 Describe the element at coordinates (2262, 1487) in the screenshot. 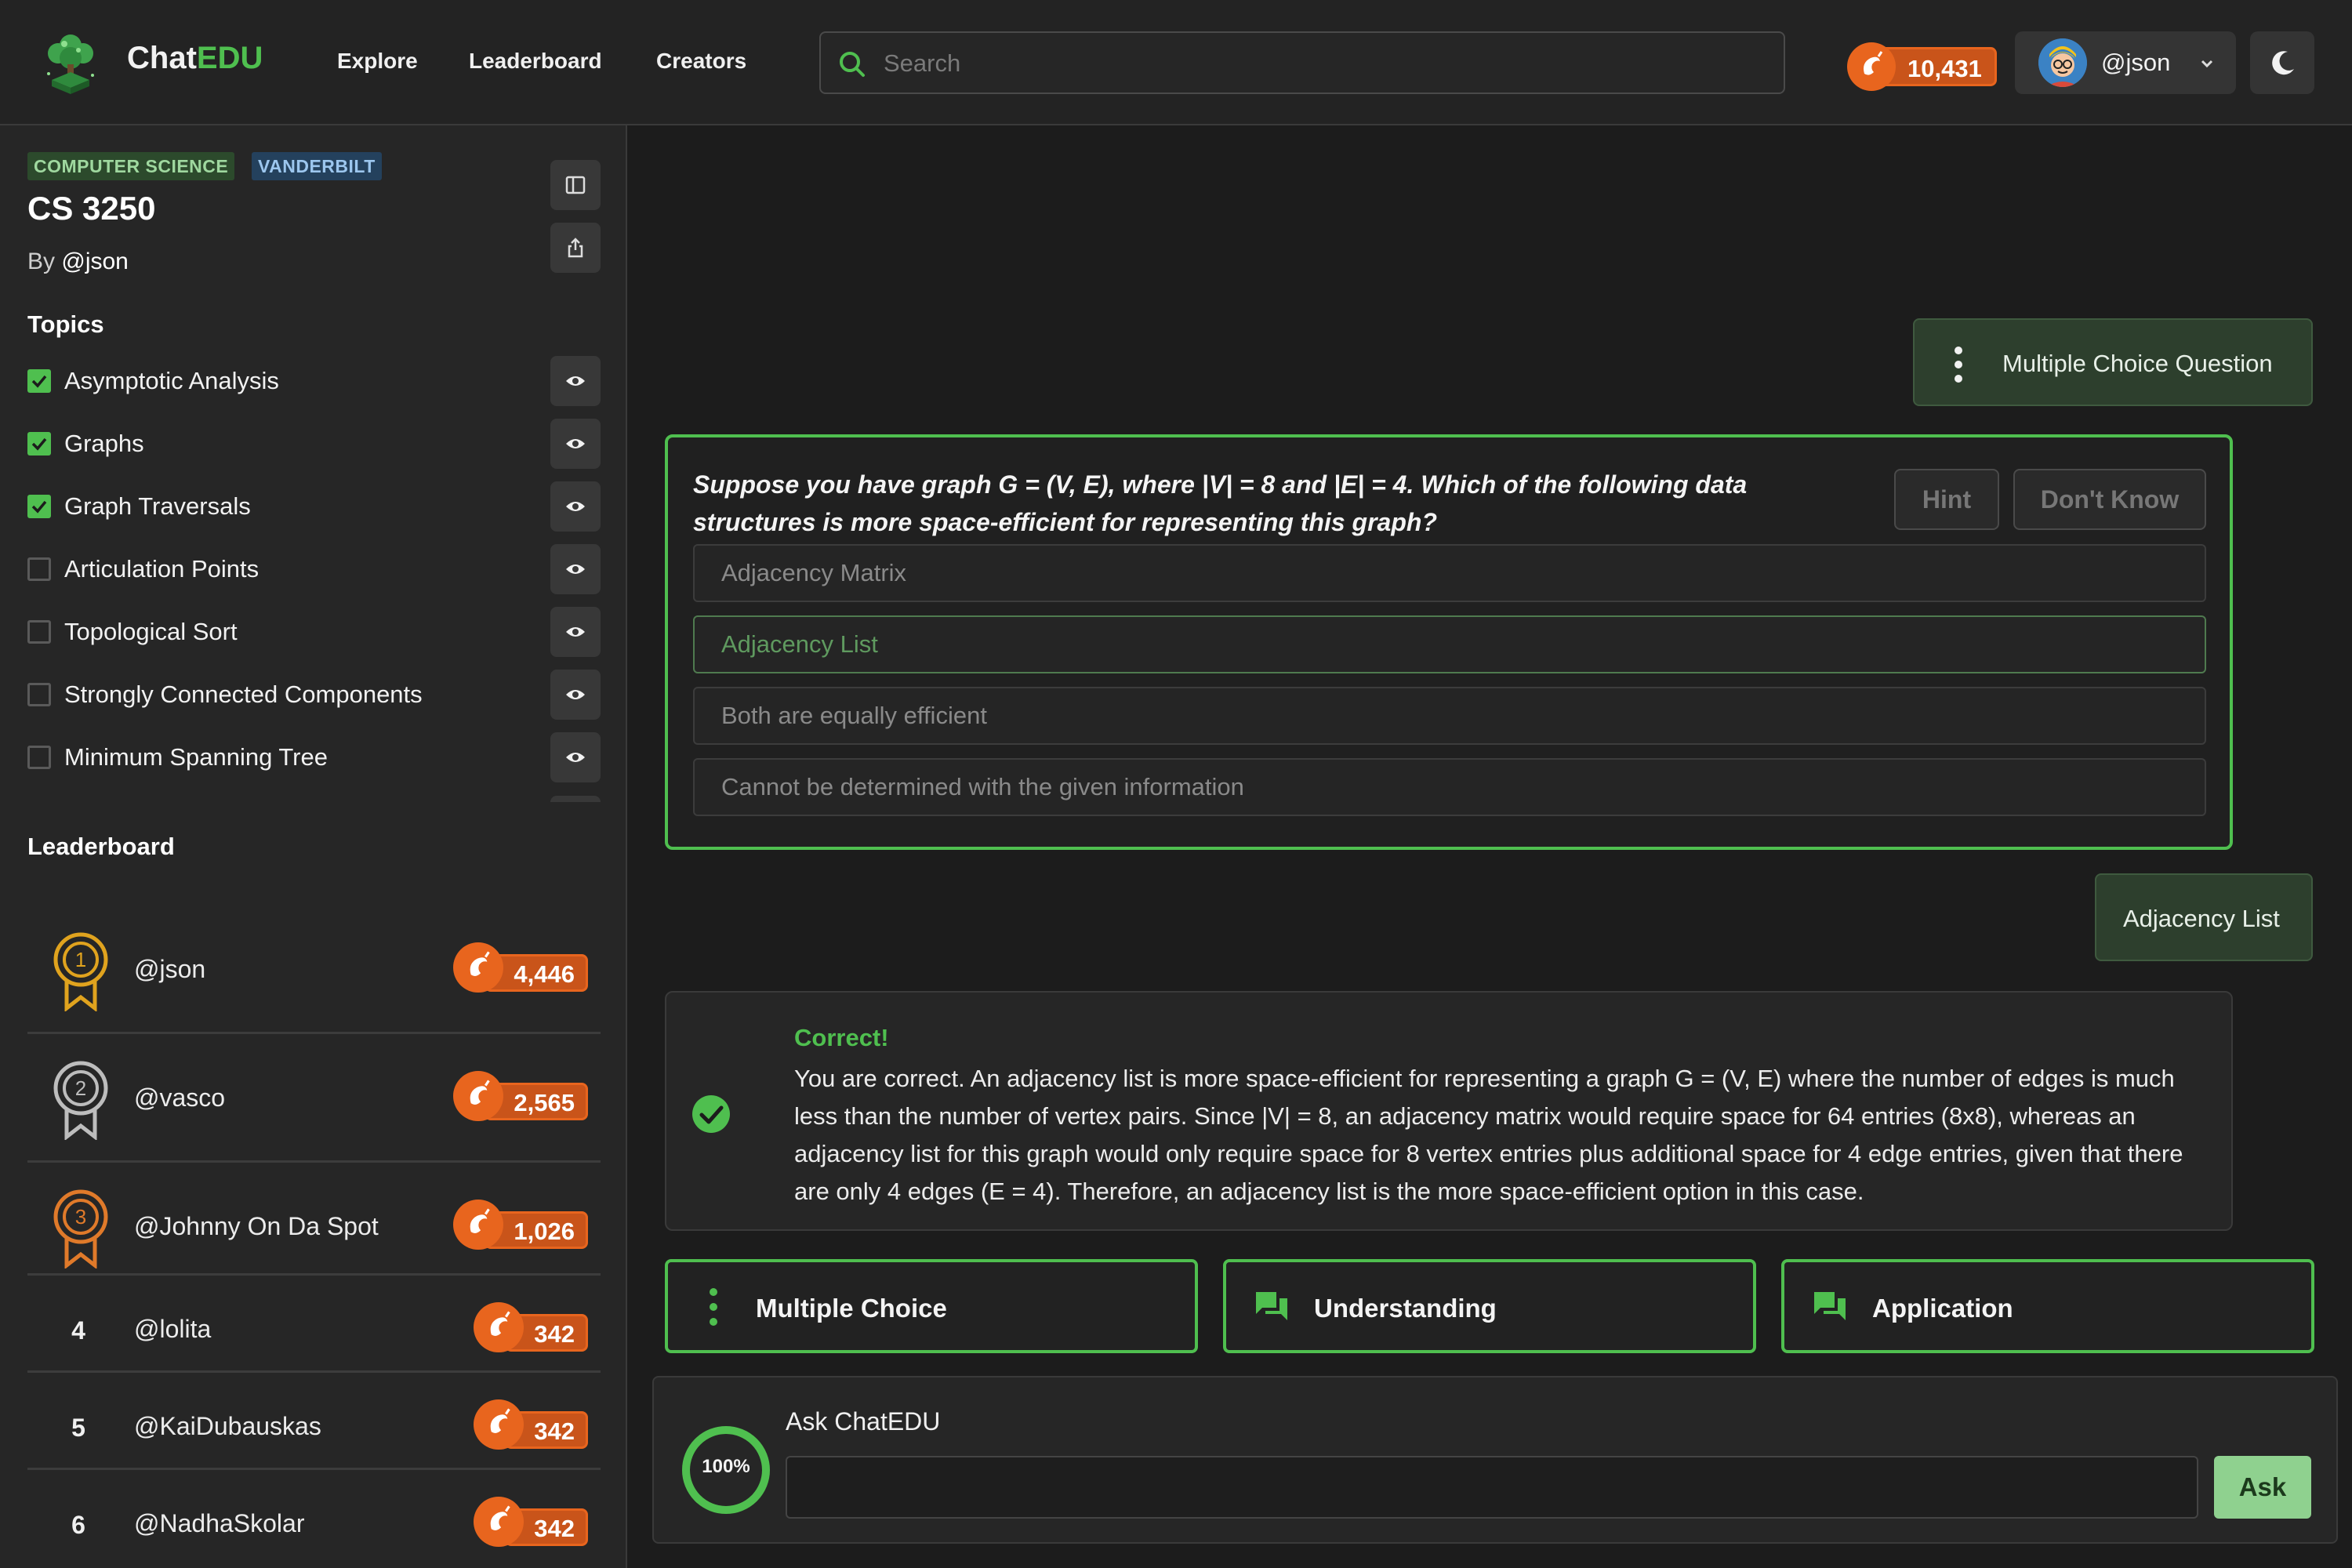

I see `ask-button: Ask` at that location.